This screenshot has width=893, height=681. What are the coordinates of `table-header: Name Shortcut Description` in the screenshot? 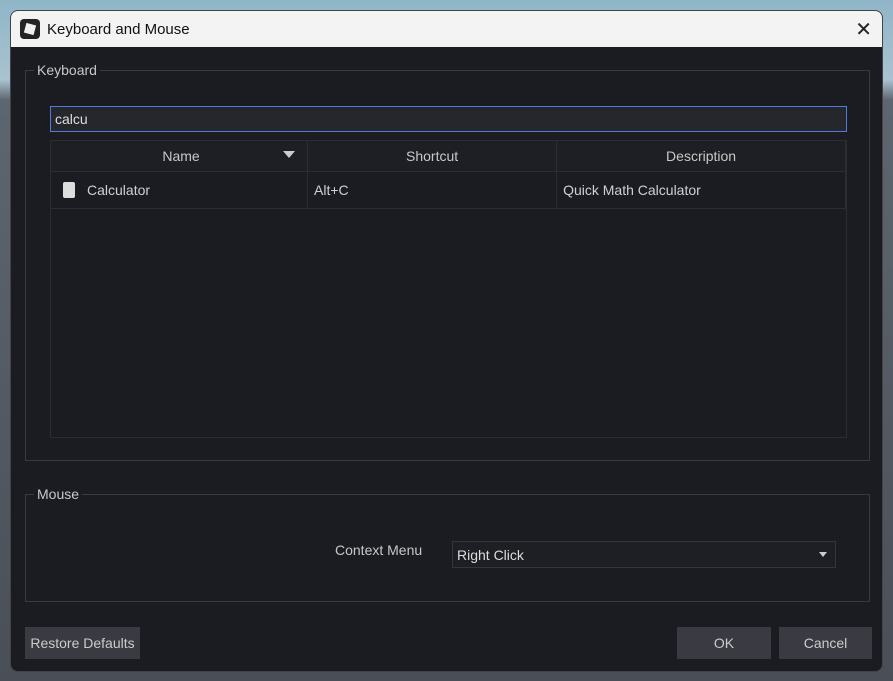 It's located at (449, 156).